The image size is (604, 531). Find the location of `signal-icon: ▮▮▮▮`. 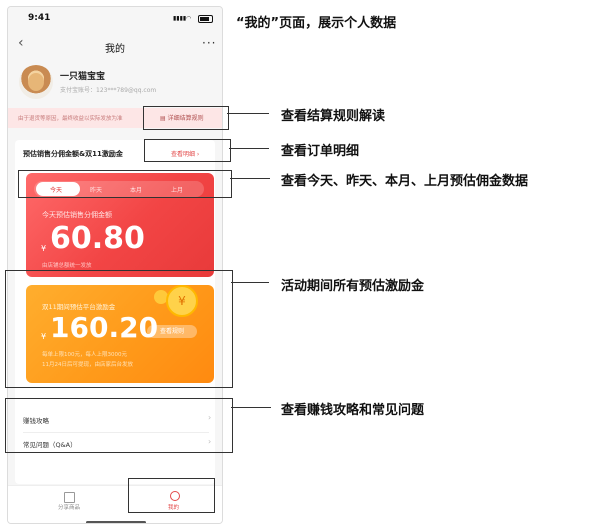

signal-icon: ▮▮▮▮ is located at coordinates (180, 18).